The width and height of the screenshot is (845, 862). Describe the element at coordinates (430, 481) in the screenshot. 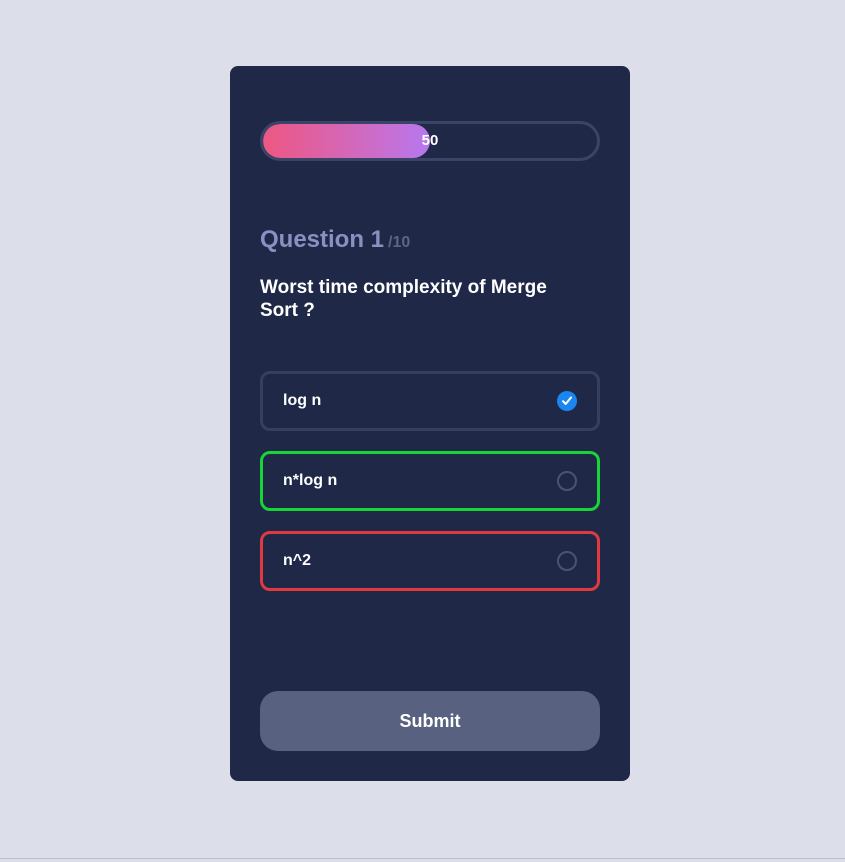

I see `option-n-log-n: n*log n` at that location.